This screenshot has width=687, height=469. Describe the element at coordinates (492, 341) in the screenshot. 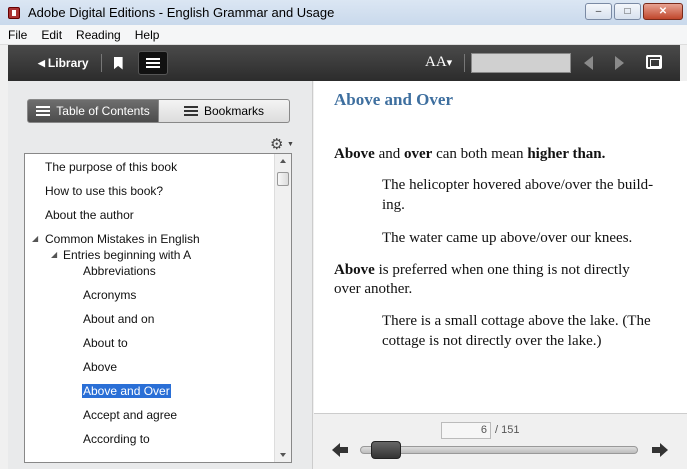

I see `example-line: cottage is not directly over the lake.)` at that location.